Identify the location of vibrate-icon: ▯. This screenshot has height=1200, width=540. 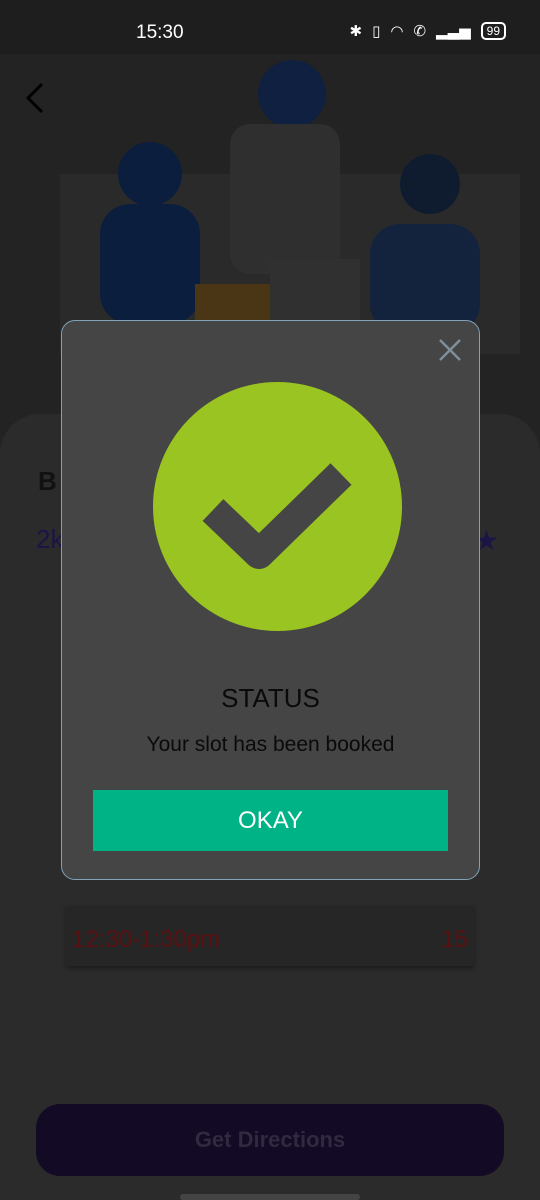
(376, 31).